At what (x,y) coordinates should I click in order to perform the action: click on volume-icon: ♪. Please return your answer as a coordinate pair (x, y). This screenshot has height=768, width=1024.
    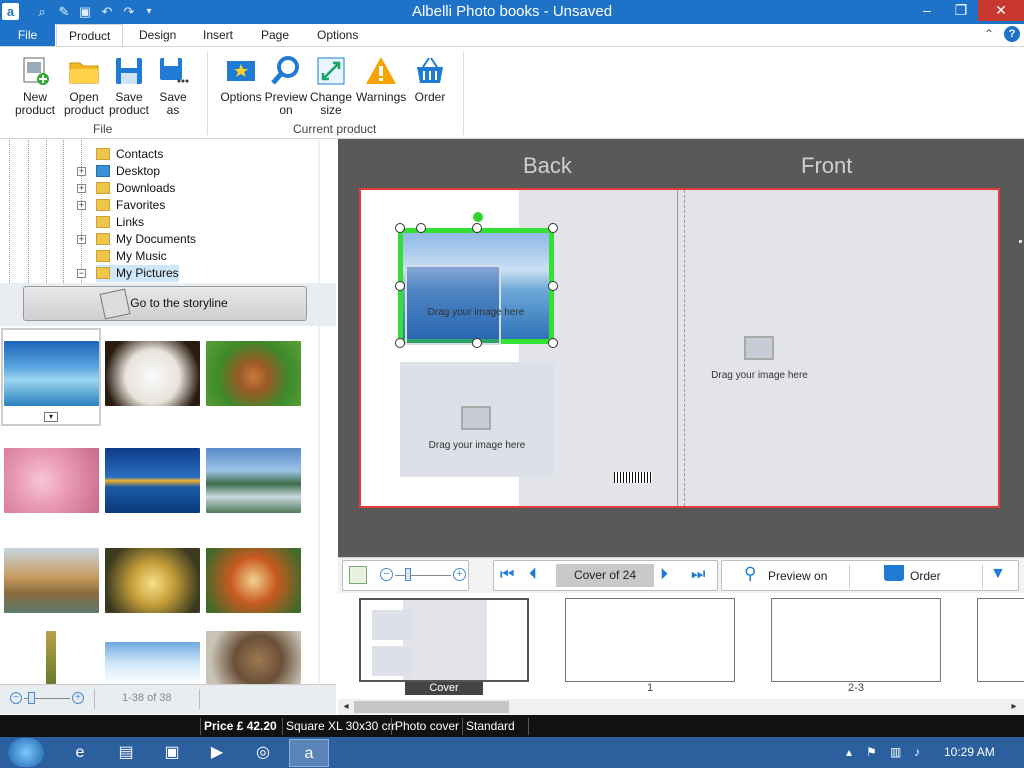
    Looking at the image, I should click on (917, 752).